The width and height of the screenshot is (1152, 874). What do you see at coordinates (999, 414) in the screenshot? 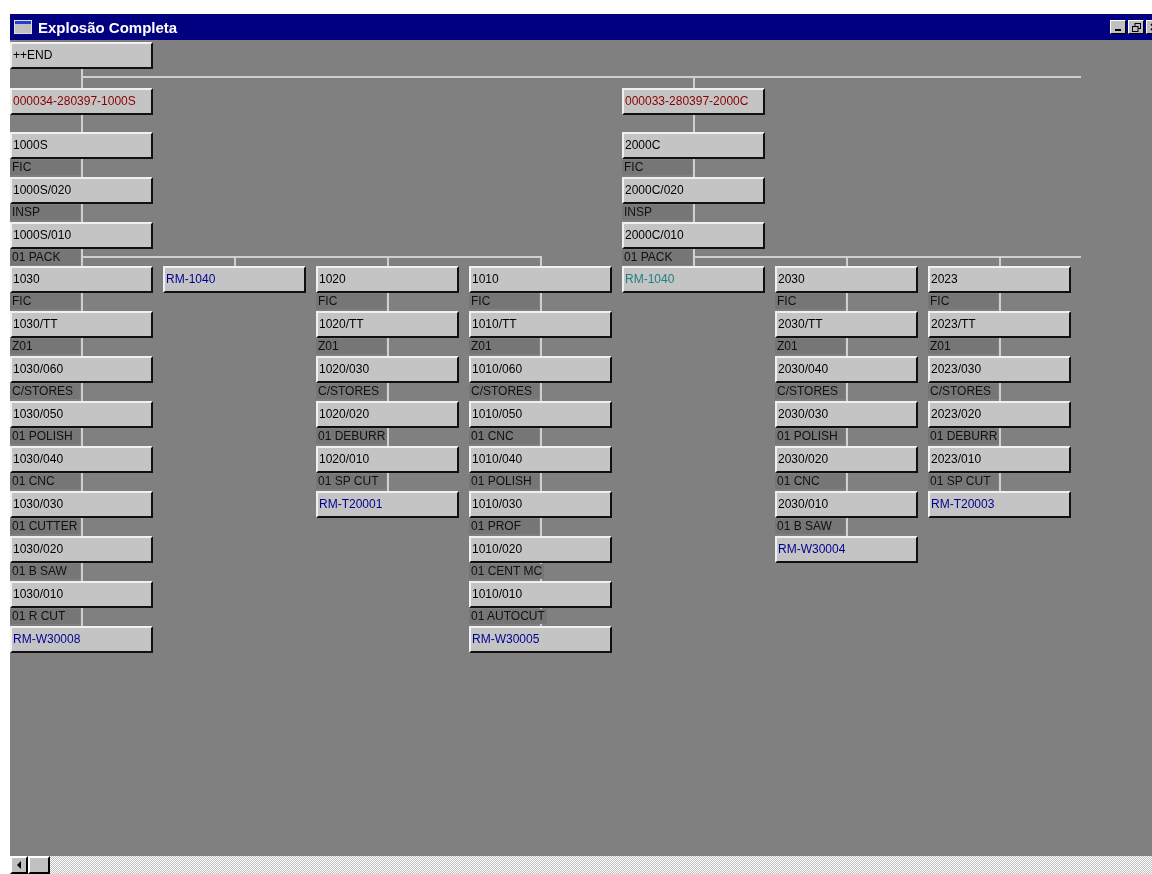
I see `part-node: 2023/020` at bounding box center [999, 414].